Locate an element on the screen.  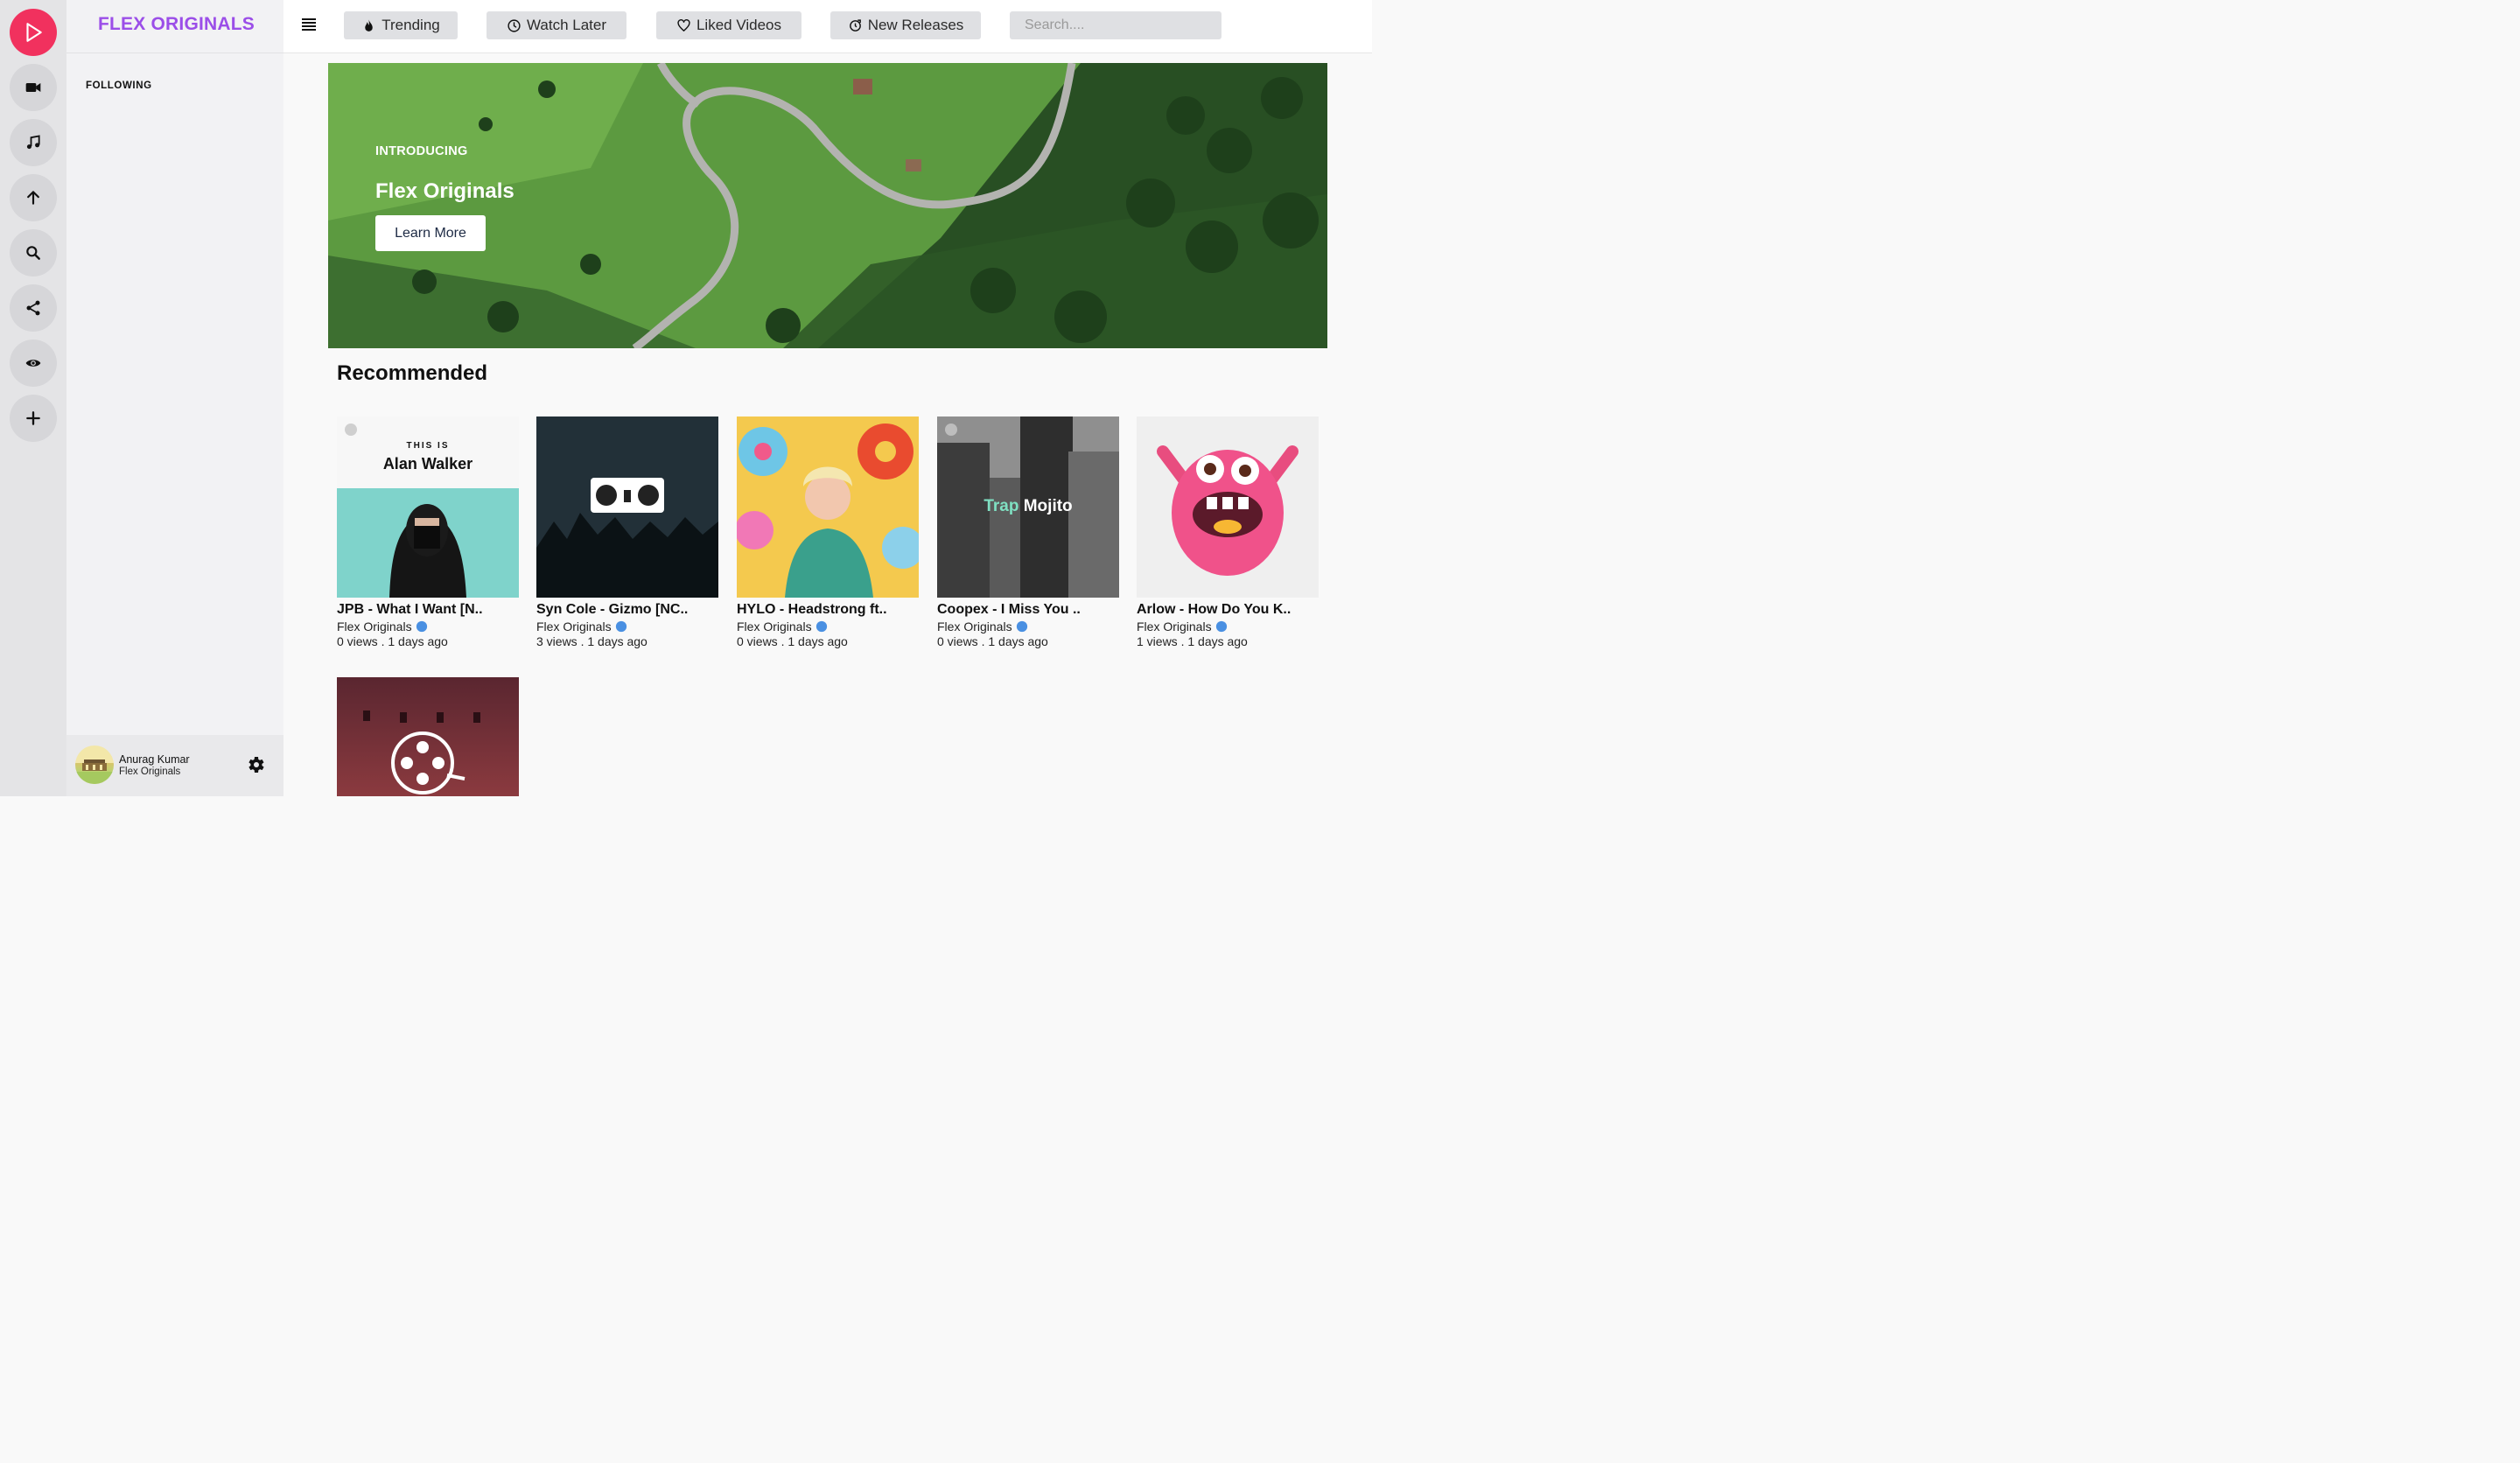
fire-icon is located at coordinates (369, 25).